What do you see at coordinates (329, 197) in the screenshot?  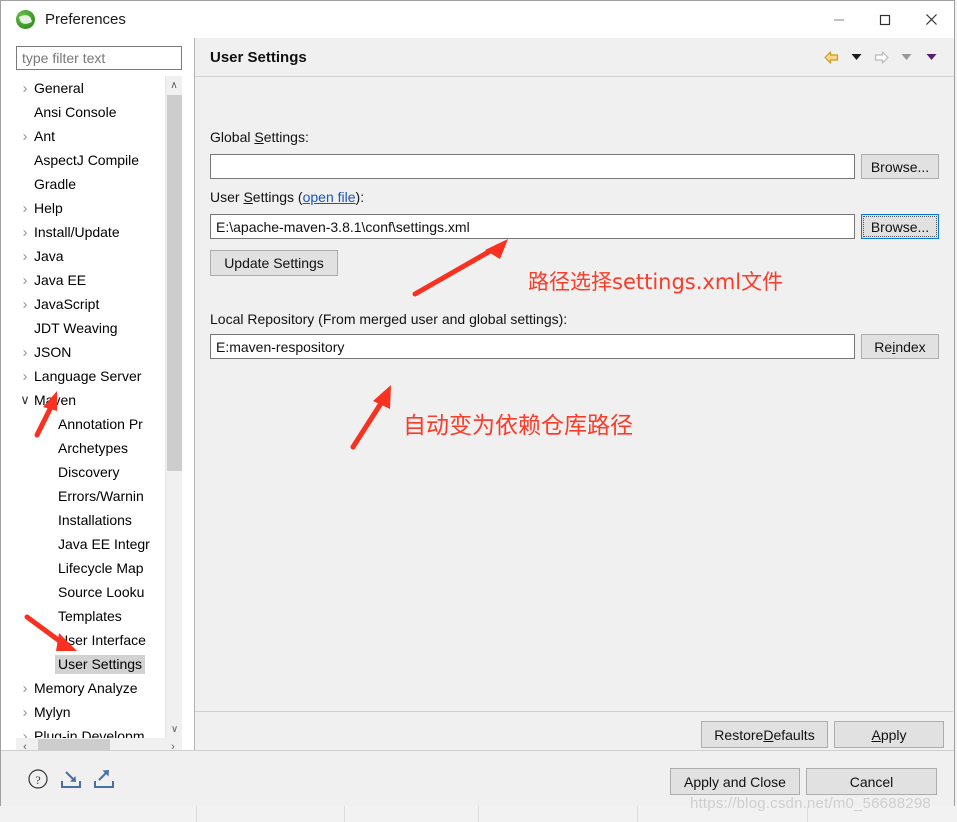 I see `open-file-link: open file` at bounding box center [329, 197].